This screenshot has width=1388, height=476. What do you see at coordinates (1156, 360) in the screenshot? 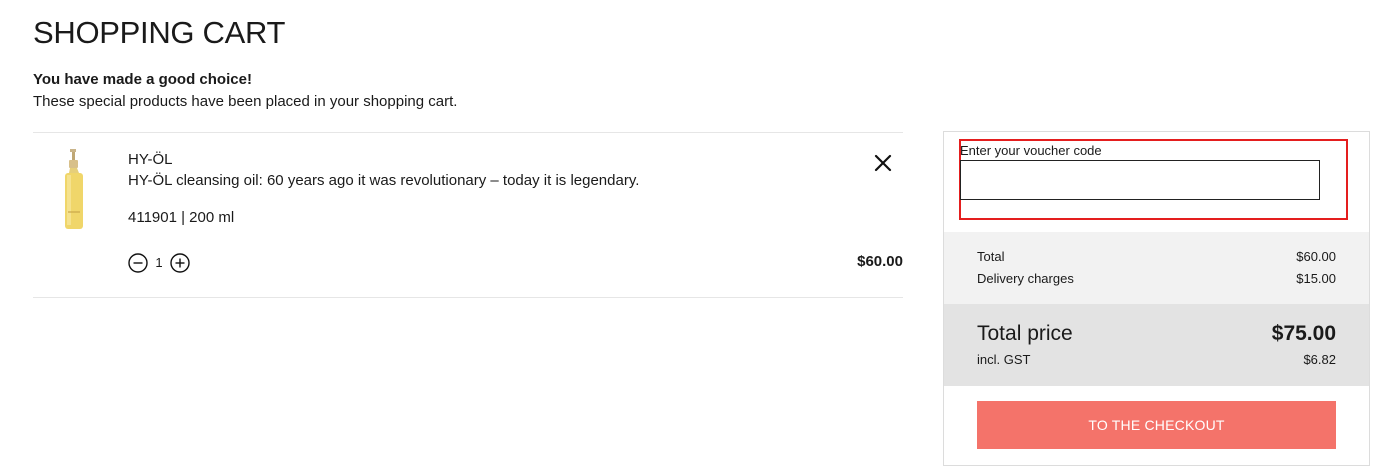
I see `gst-row: incl. GST $6.82` at bounding box center [1156, 360].